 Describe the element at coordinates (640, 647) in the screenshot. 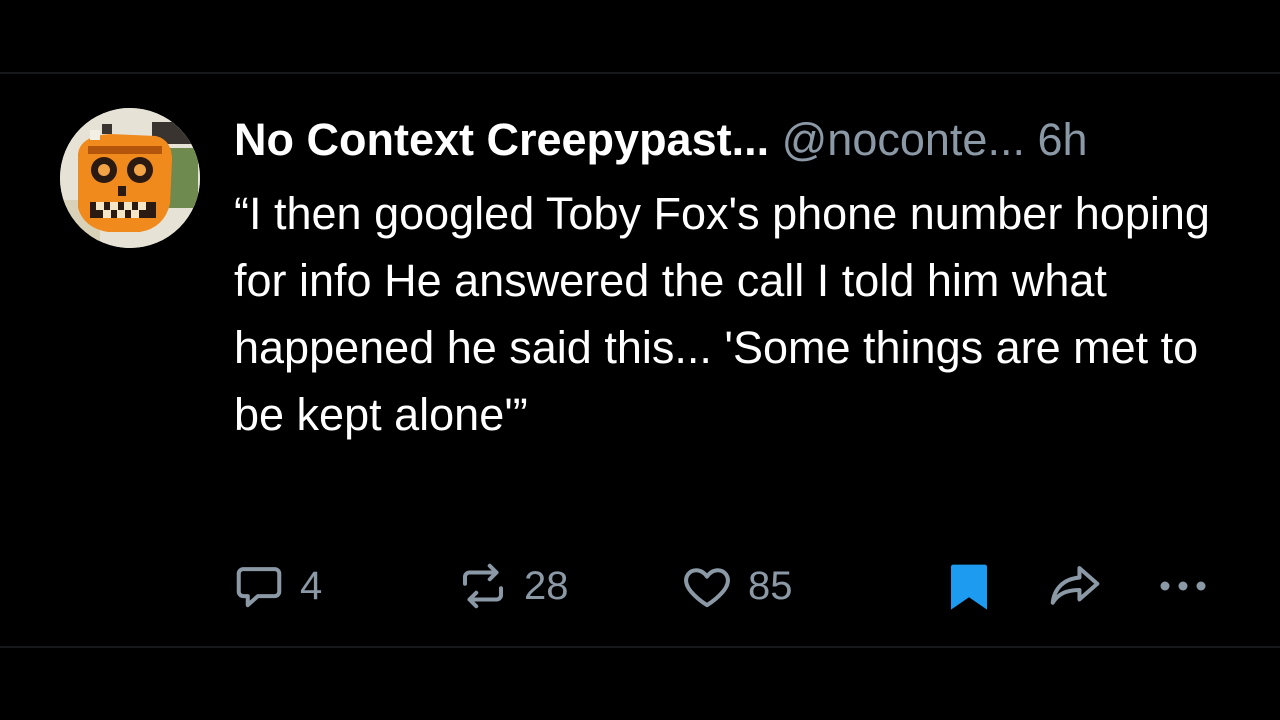

I see `bottom-divider` at that location.